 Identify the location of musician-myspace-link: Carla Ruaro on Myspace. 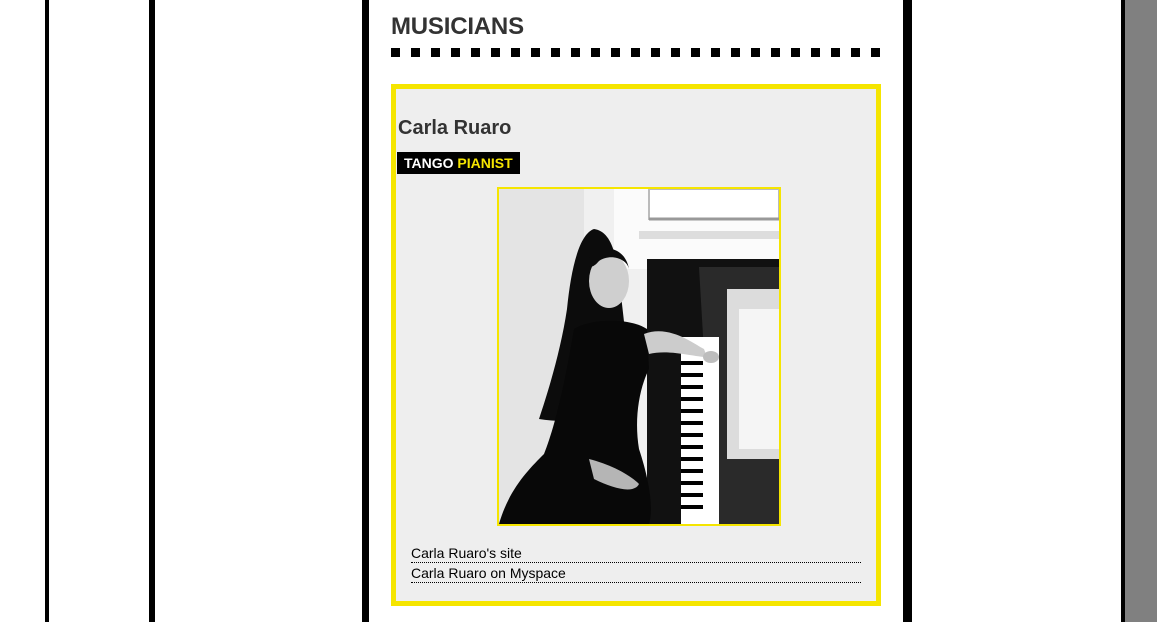
(488, 573).